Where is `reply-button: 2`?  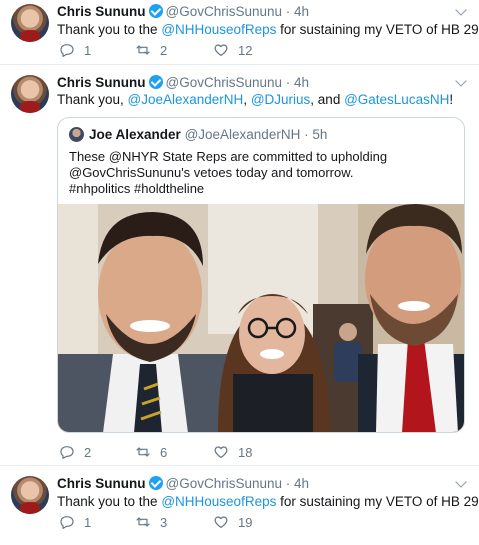
reply-button: 2 is located at coordinates (75, 452).